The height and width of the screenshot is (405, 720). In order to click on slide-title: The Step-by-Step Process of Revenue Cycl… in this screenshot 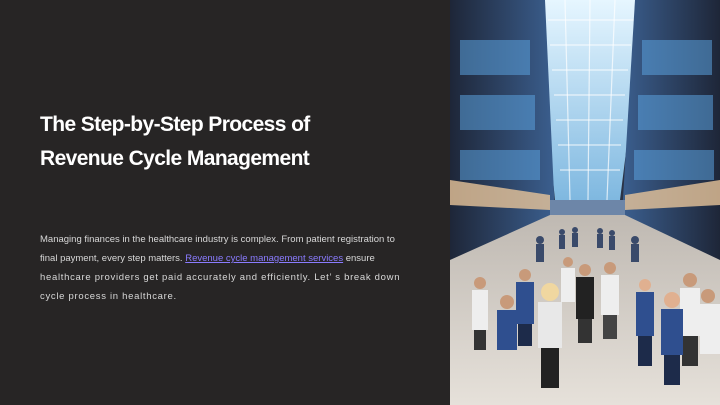, I will do `click(240, 142)`.